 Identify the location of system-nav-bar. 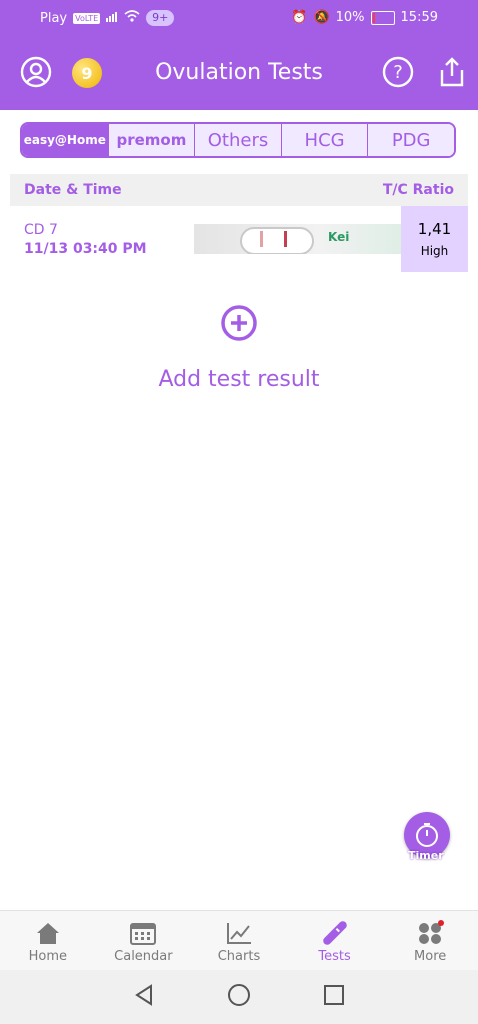
(239, 997).